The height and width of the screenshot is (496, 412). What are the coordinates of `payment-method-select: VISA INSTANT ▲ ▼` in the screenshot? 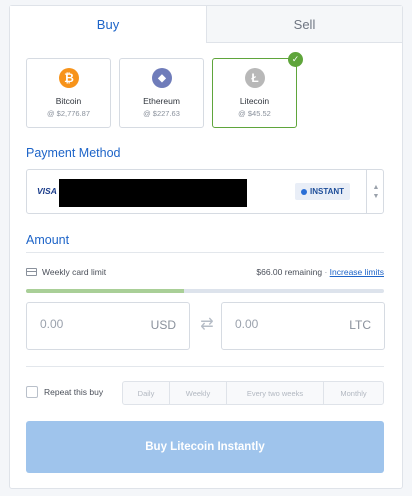 It's located at (205, 191).